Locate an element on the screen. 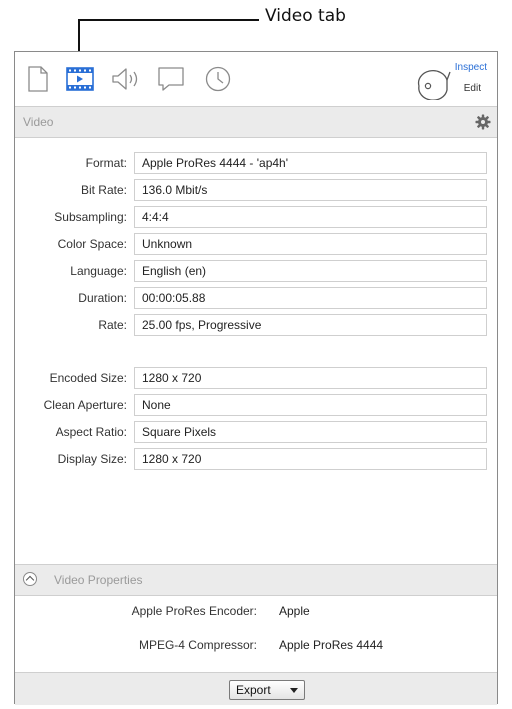  field-row-encoded-size: Encoded Size: 1280 x 720 is located at coordinates (256, 378).